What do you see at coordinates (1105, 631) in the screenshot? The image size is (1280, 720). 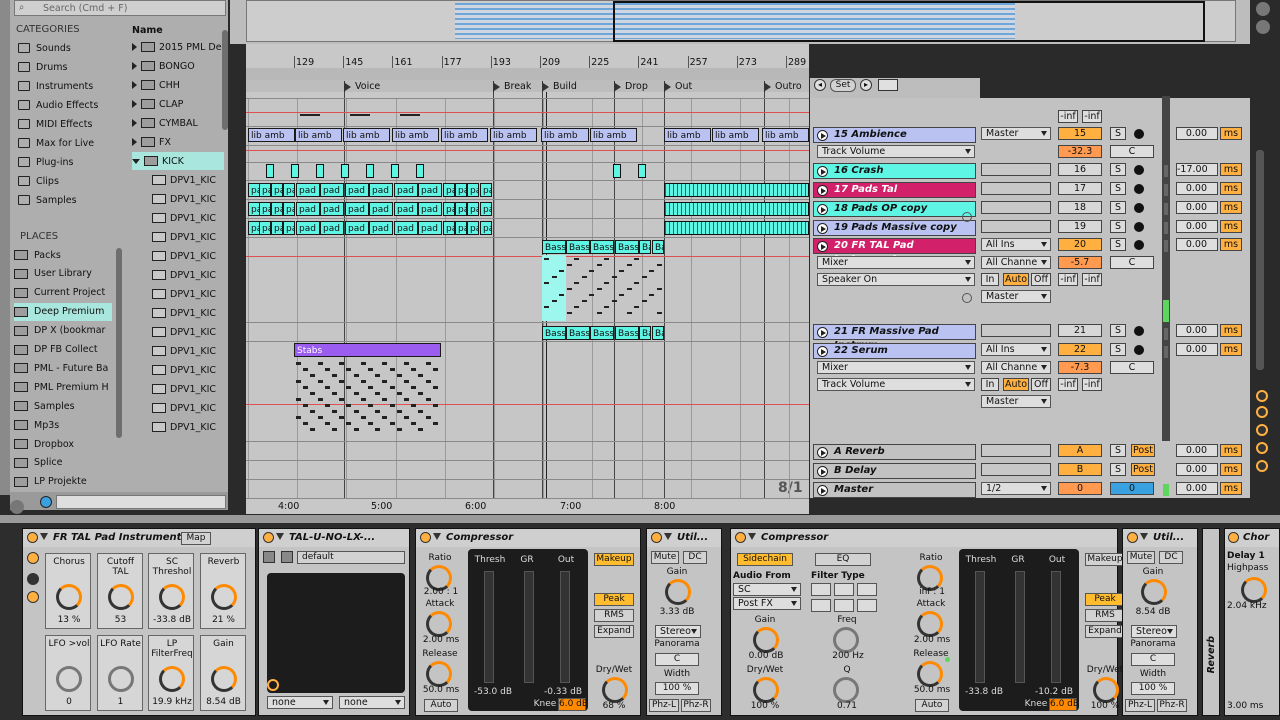 I see `expand-button: Expand` at bounding box center [1105, 631].